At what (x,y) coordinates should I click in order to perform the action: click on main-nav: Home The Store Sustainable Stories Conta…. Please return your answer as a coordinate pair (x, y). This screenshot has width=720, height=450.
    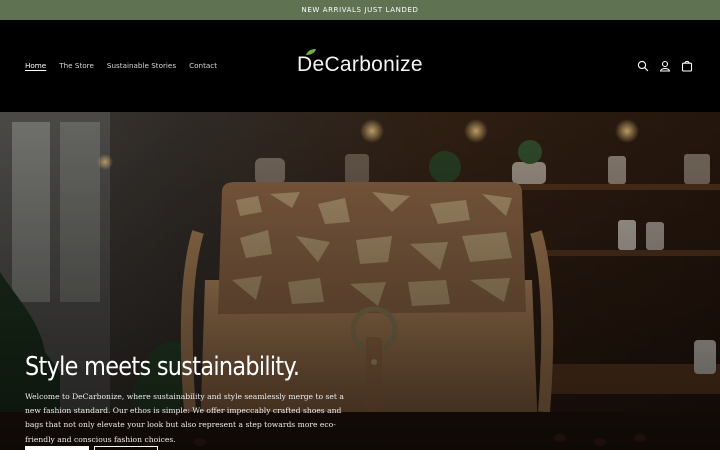
    Looking at the image, I should click on (121, 65).